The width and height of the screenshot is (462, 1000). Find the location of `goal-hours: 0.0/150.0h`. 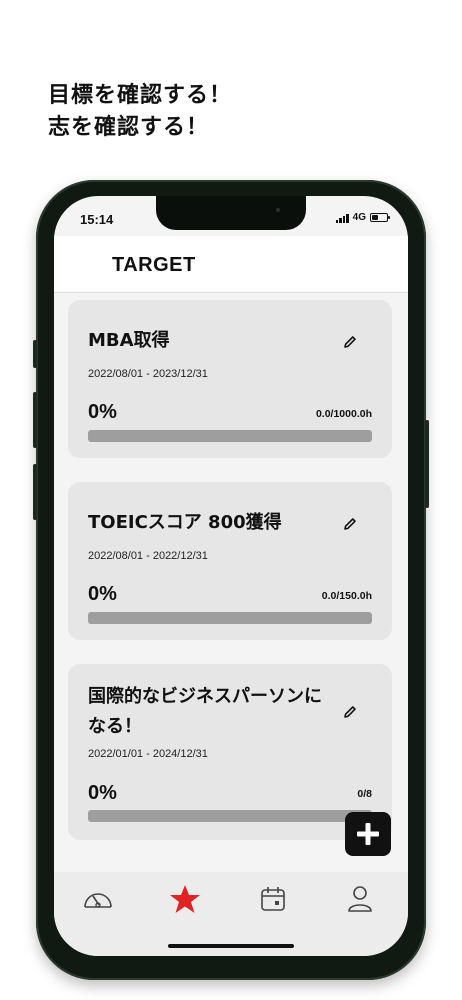

goal-hours: 0.0/150.0h is located at coordinates (346, 596).